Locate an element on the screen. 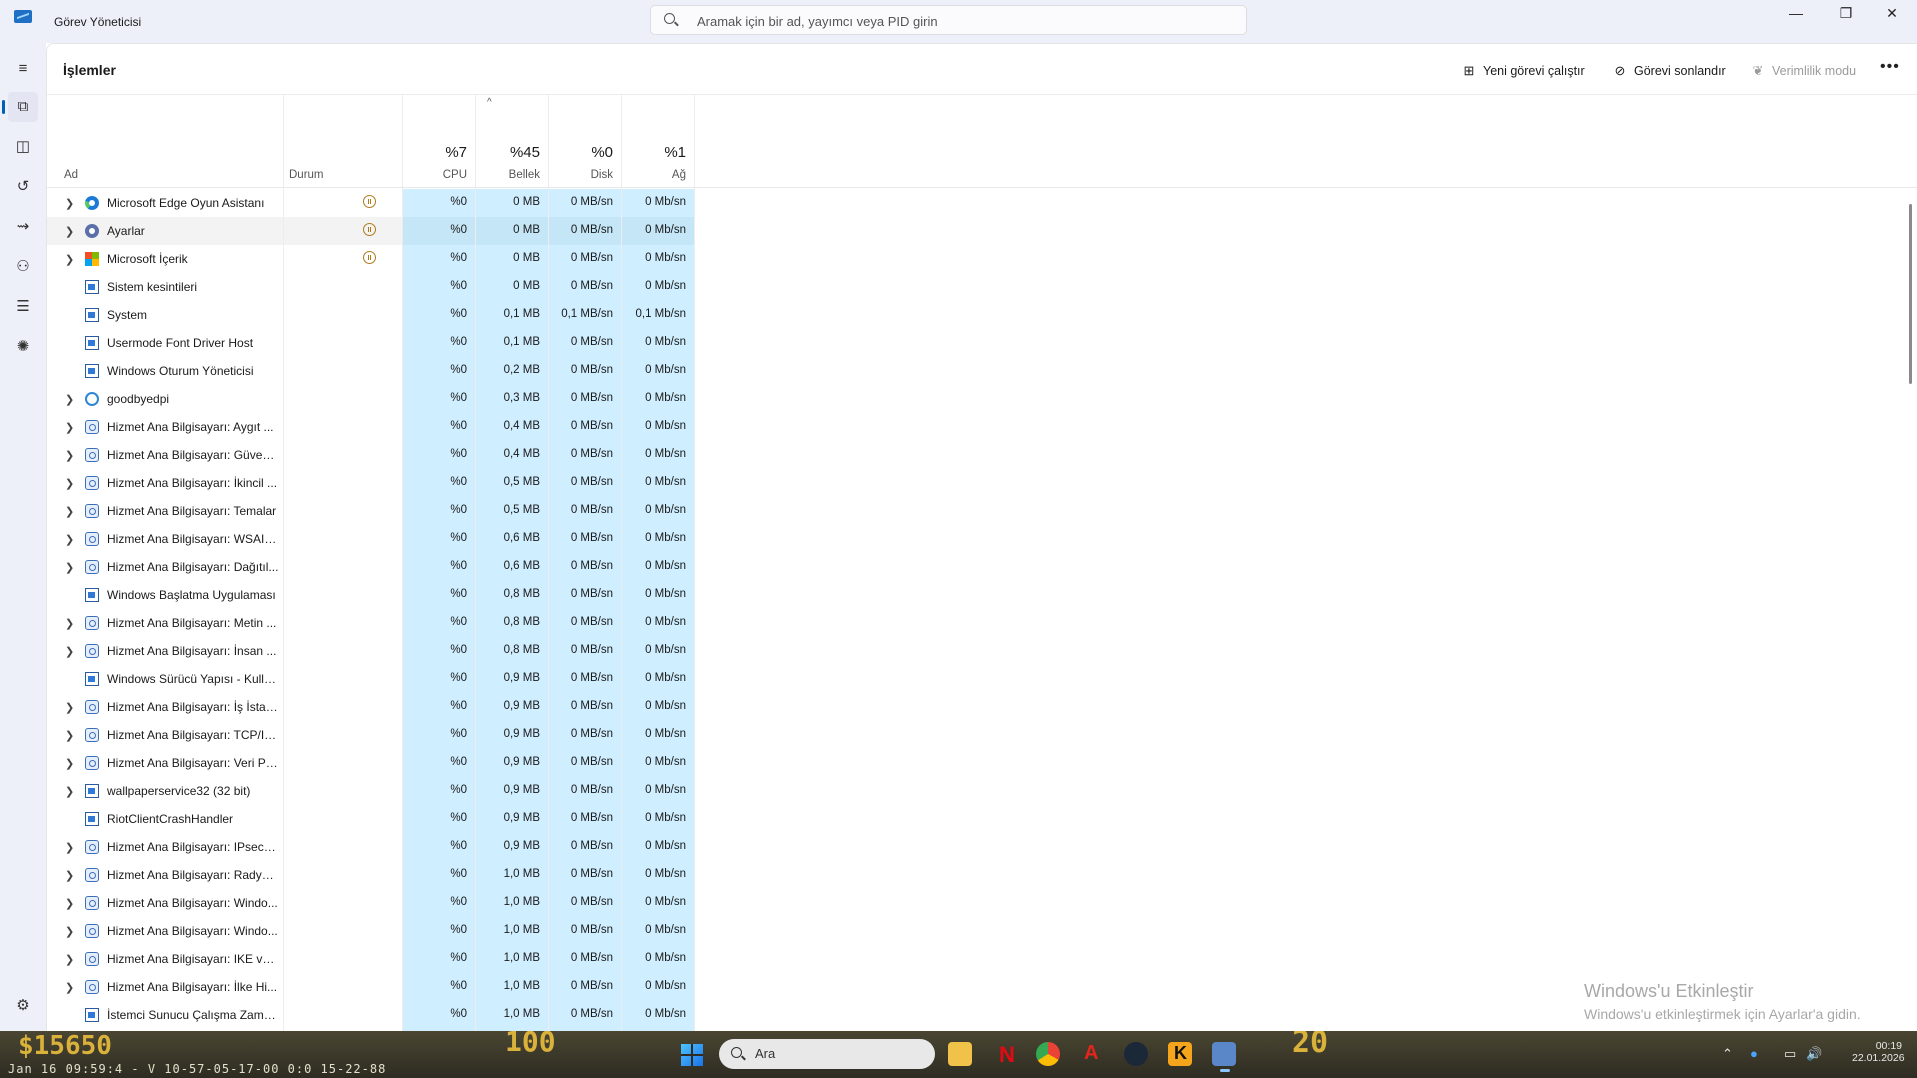  table-row: ❯ goodbyedpi %0 0,3 MB 0 MB/sn 0 Mb/sn is located at coordinates (982, 399).